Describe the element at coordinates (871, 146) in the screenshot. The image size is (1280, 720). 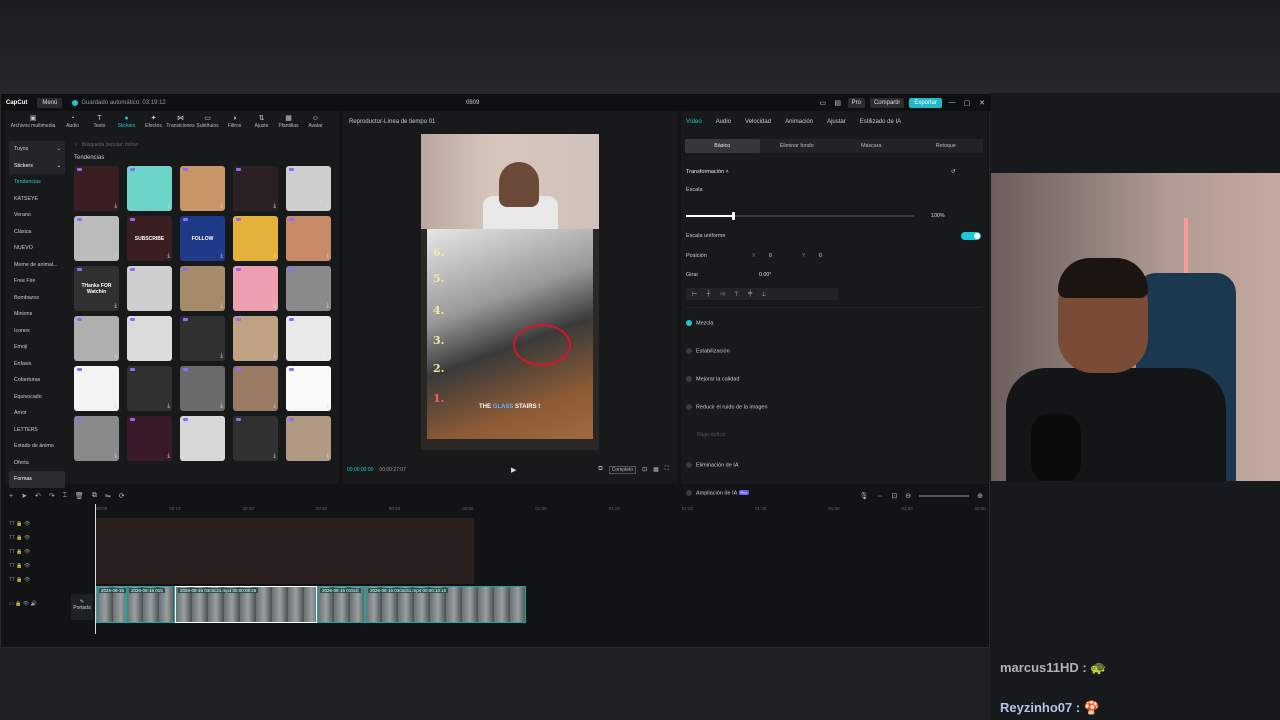
I see `subtab-mask: Máscara` at that location.